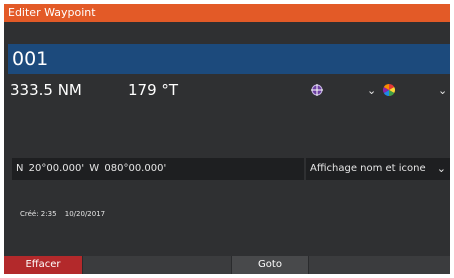 This screenshot has width=454, height=278. Describe the element at coordinates (153, 90) in the screenshot. I see `bearing-value: 179 °T` at that location.